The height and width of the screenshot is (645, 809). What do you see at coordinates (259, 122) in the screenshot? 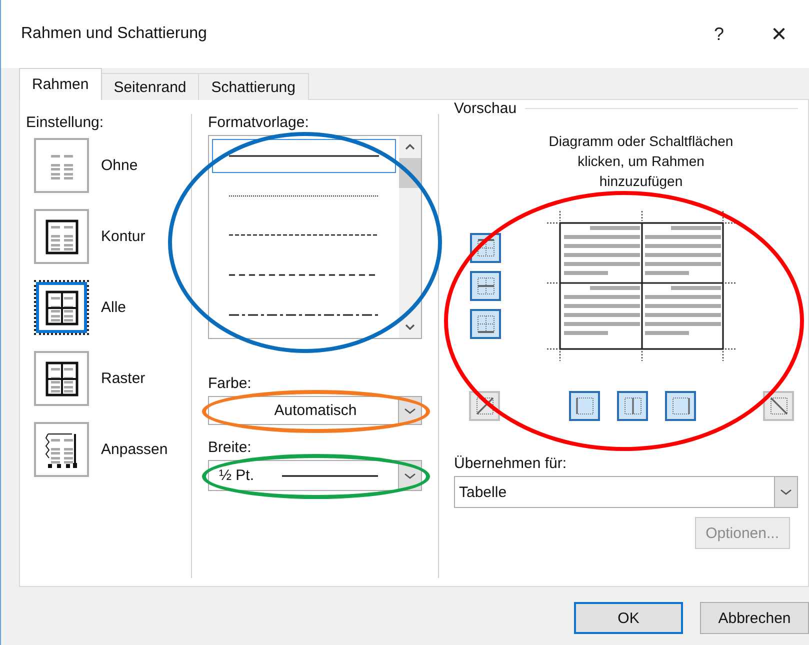
I see `style-label: Formatvorlage:` at bounding box center [259, 122].